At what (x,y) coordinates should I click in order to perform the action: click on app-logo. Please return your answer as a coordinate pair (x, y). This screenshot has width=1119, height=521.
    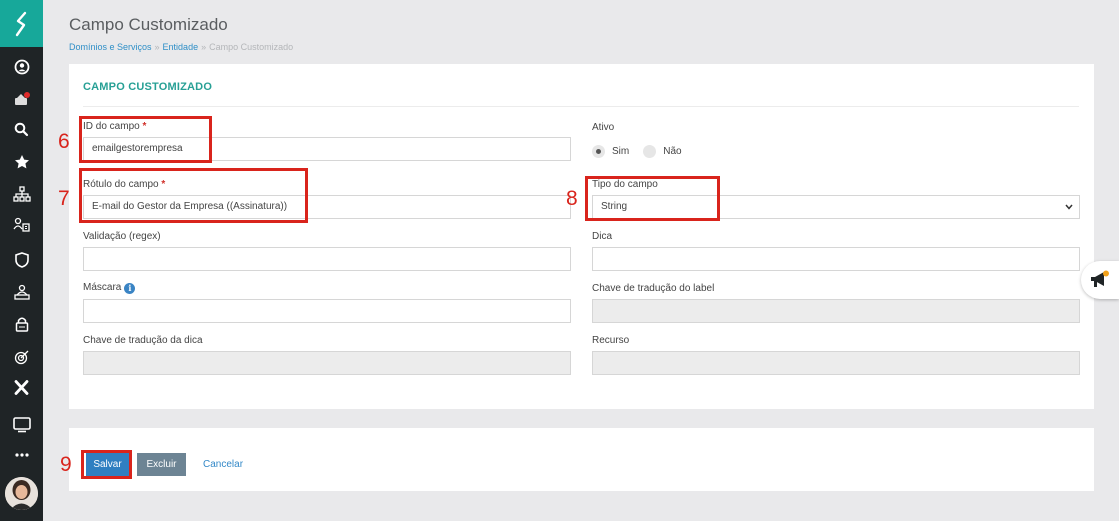
    Looking at the image, I should click on (21, 23).